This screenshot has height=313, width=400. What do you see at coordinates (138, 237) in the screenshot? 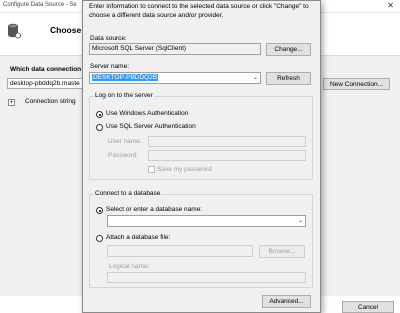
I see `attach-db-label: Attach a database file:` at bounding box center [138, 237].